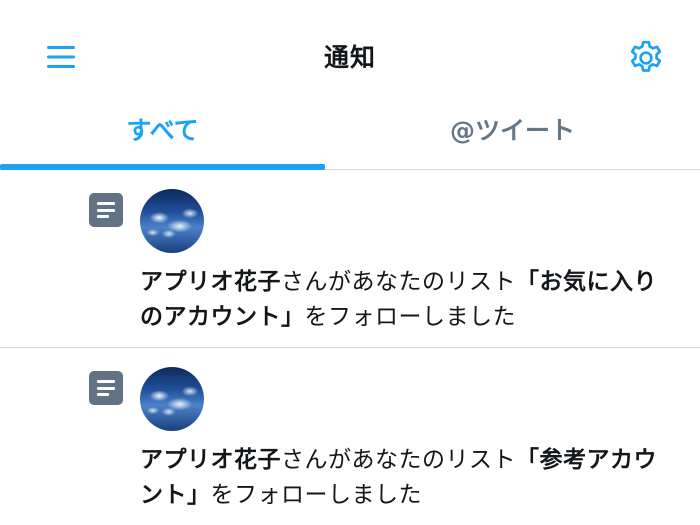 This screenshot has height=525, width=700. Describe the element at coordinates (162, 138) in the screenshot. I see `tab-all: すべて` at that location.